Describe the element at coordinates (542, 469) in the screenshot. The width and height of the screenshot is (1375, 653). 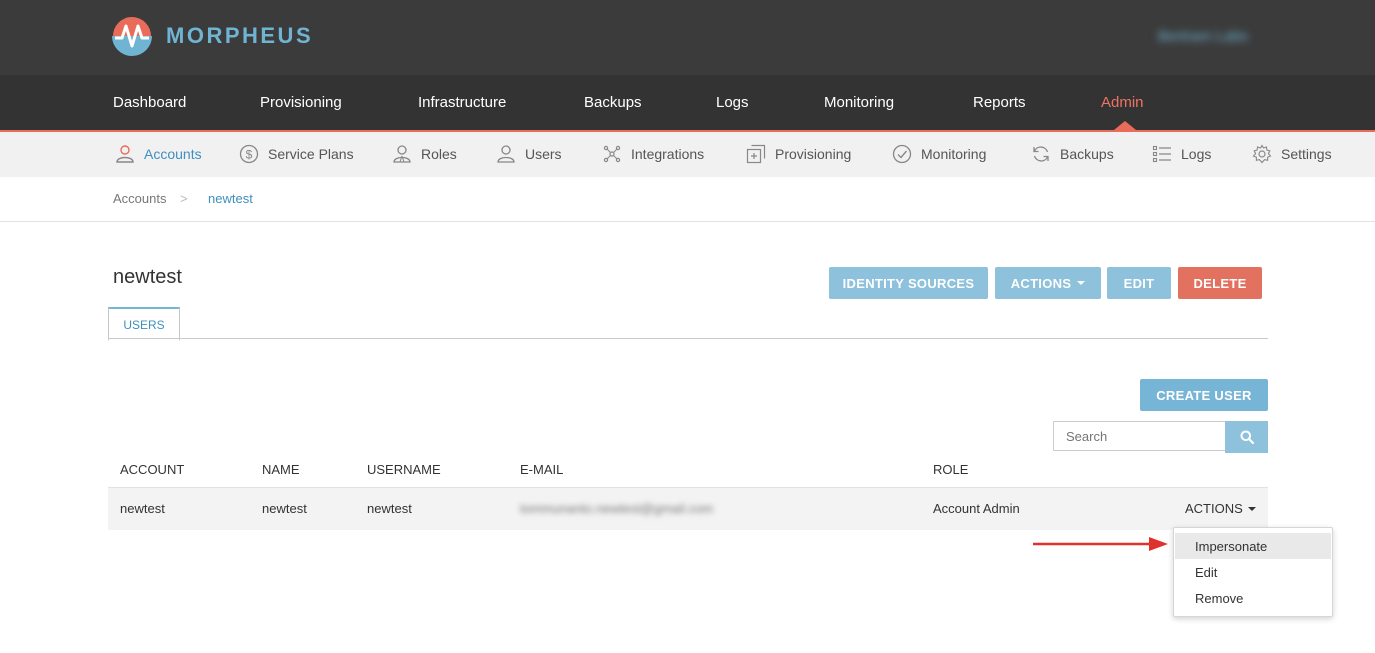
I see `column-header-email: E-MAIL` at that location.